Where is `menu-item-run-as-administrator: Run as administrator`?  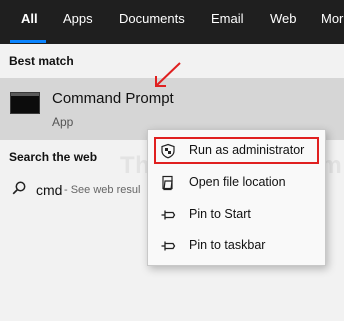
menu-item-run-as-administrator: Run as administrator is located at coordinates (236, 151).